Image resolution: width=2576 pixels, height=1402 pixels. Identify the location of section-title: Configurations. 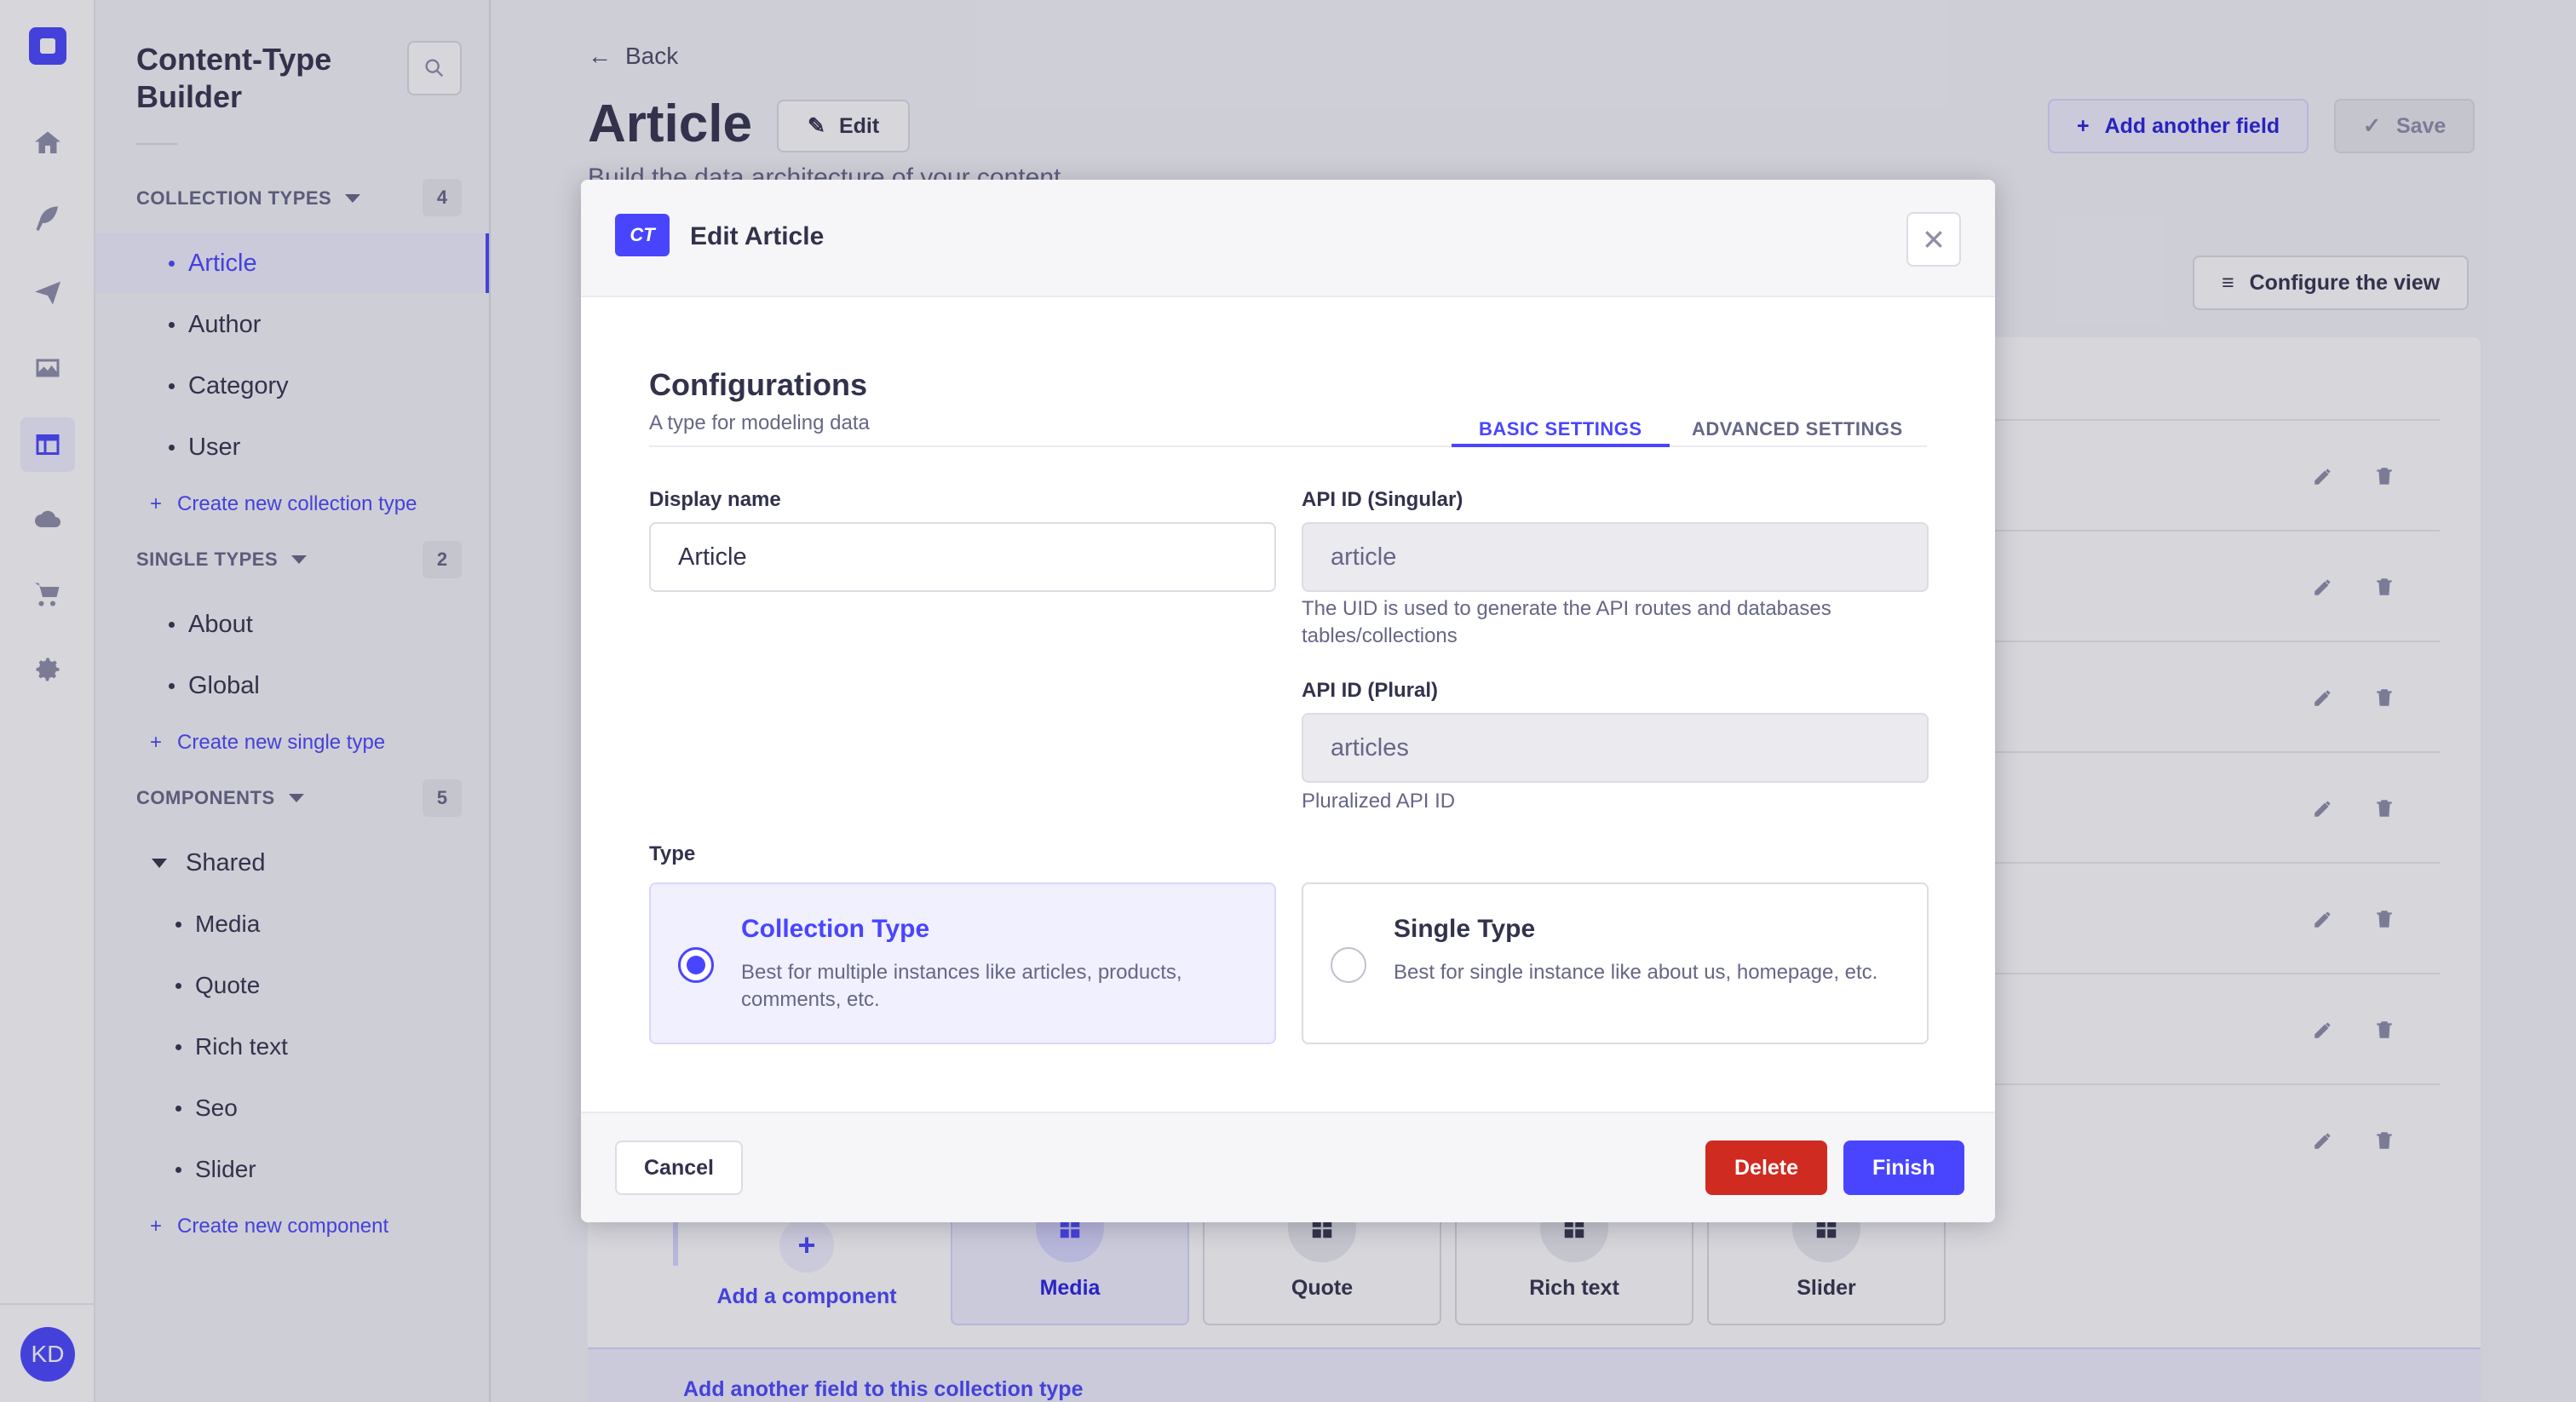
(758, 384).